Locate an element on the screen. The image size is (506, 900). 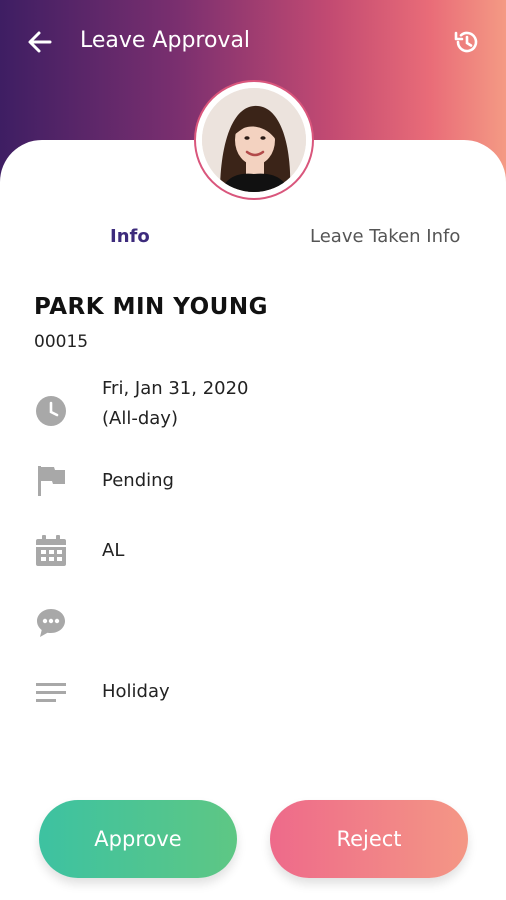
avatar is located at coordinates (254, 140).